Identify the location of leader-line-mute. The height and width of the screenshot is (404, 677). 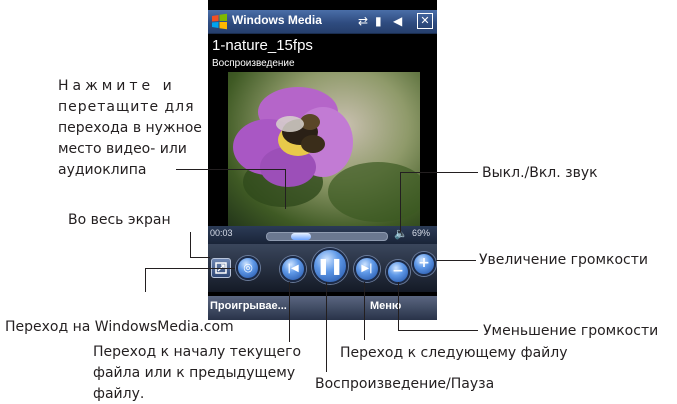
(439, 172).